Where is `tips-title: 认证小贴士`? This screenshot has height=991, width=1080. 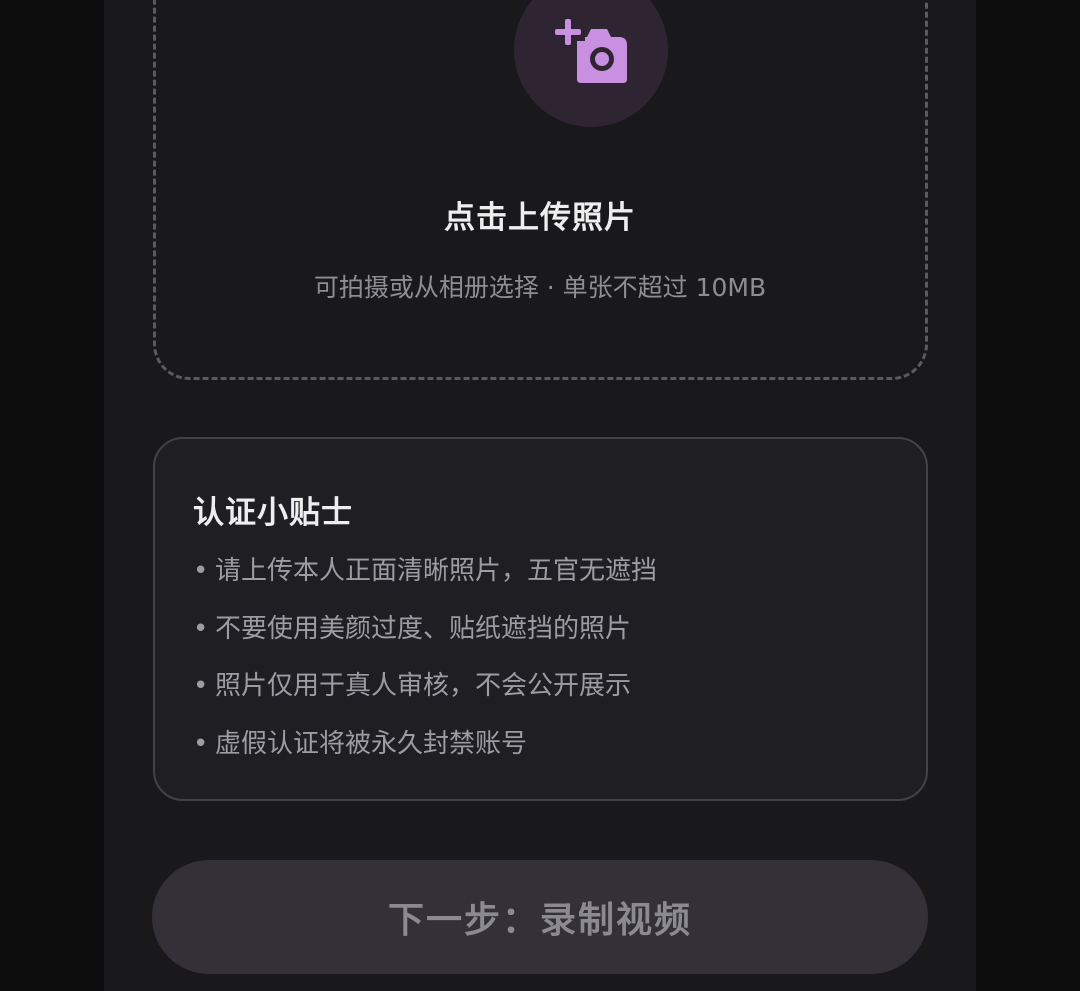 tips-title: 认证小贴士 is located at coordinates (273, 513).